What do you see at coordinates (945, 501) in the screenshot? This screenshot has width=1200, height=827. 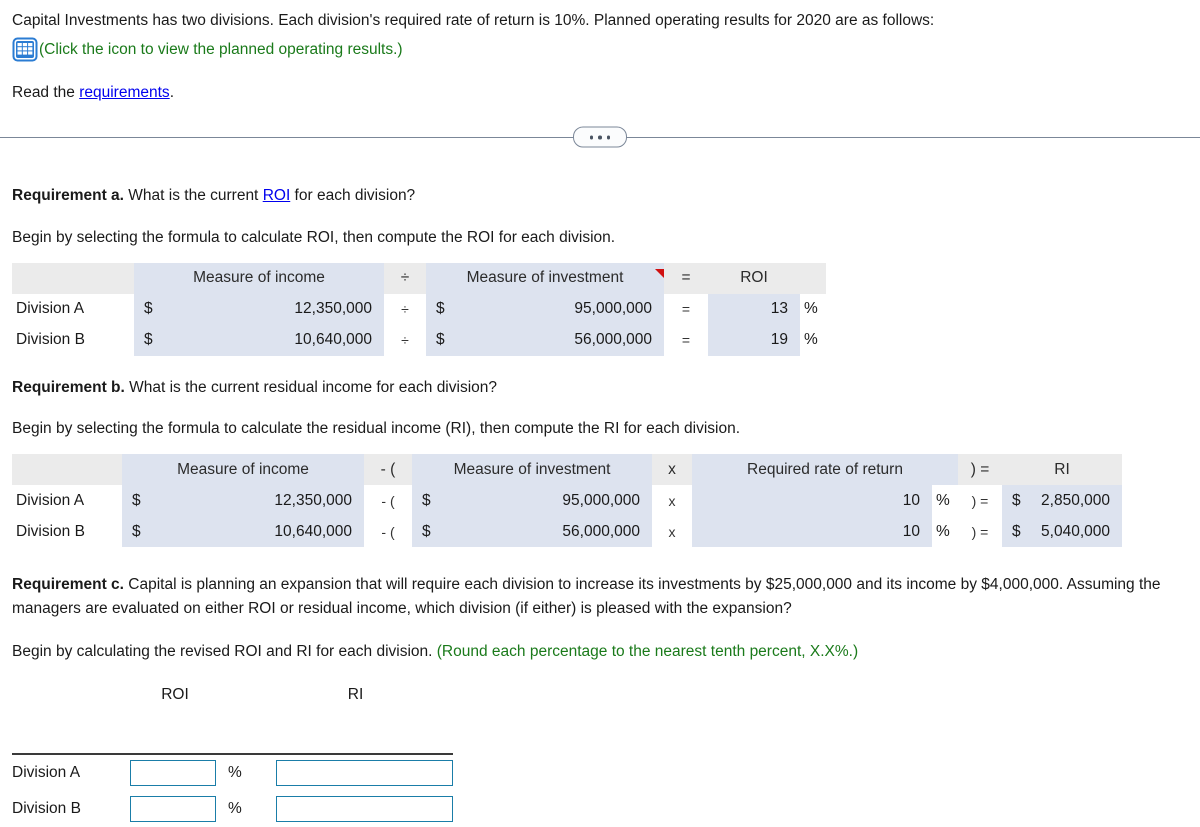 I see `rate-percent-sign-a: %` at bounding box center [945, 501].